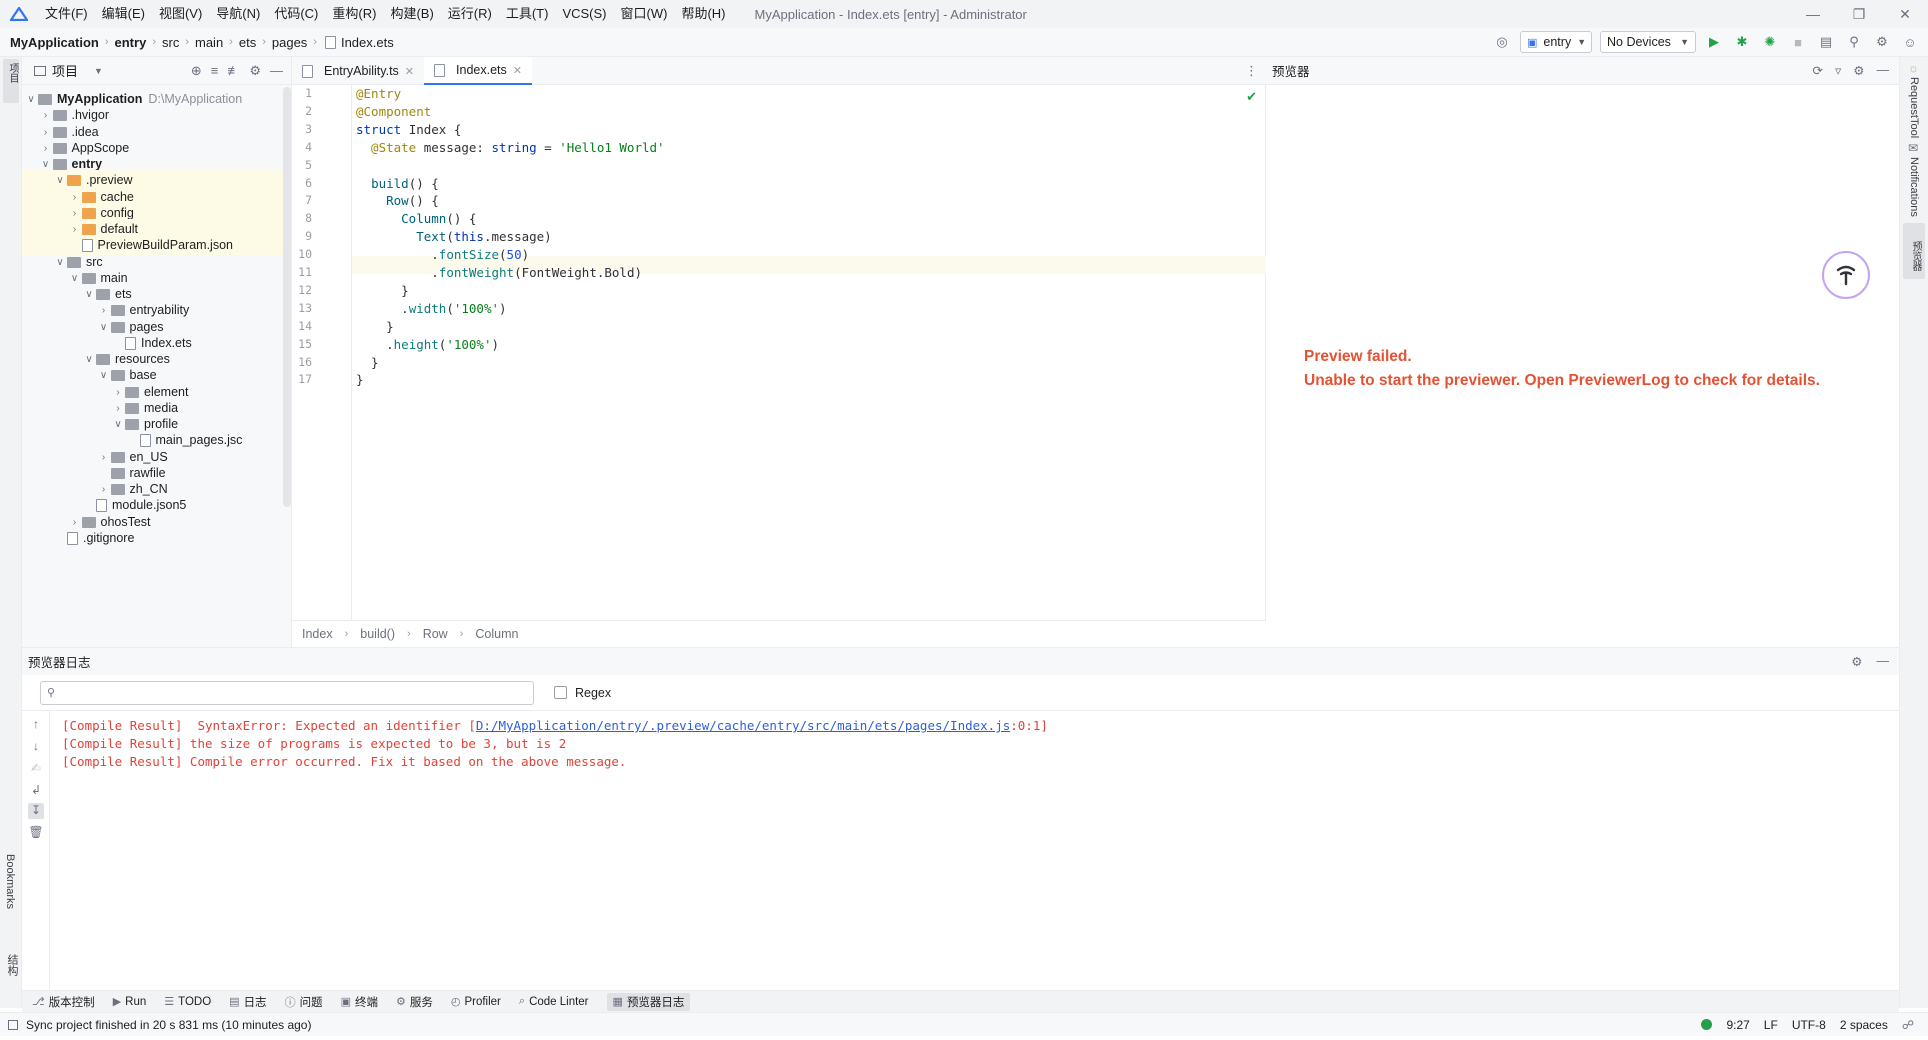 This screenshot has width=1928, height=1040. What do you see at coordinates (1770, 42) in the screenshot?
I see `attach-debugger-icon: ✺` at bounding box center [1770, 42].